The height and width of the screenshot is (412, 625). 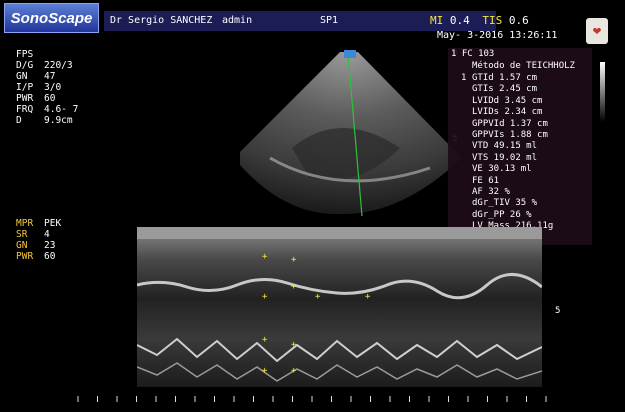 What do you see at coordinates (497, 35) in the screenshot?
I see `date-time: May- 3-2016 13:26:11` at bounding box center [497, 35].